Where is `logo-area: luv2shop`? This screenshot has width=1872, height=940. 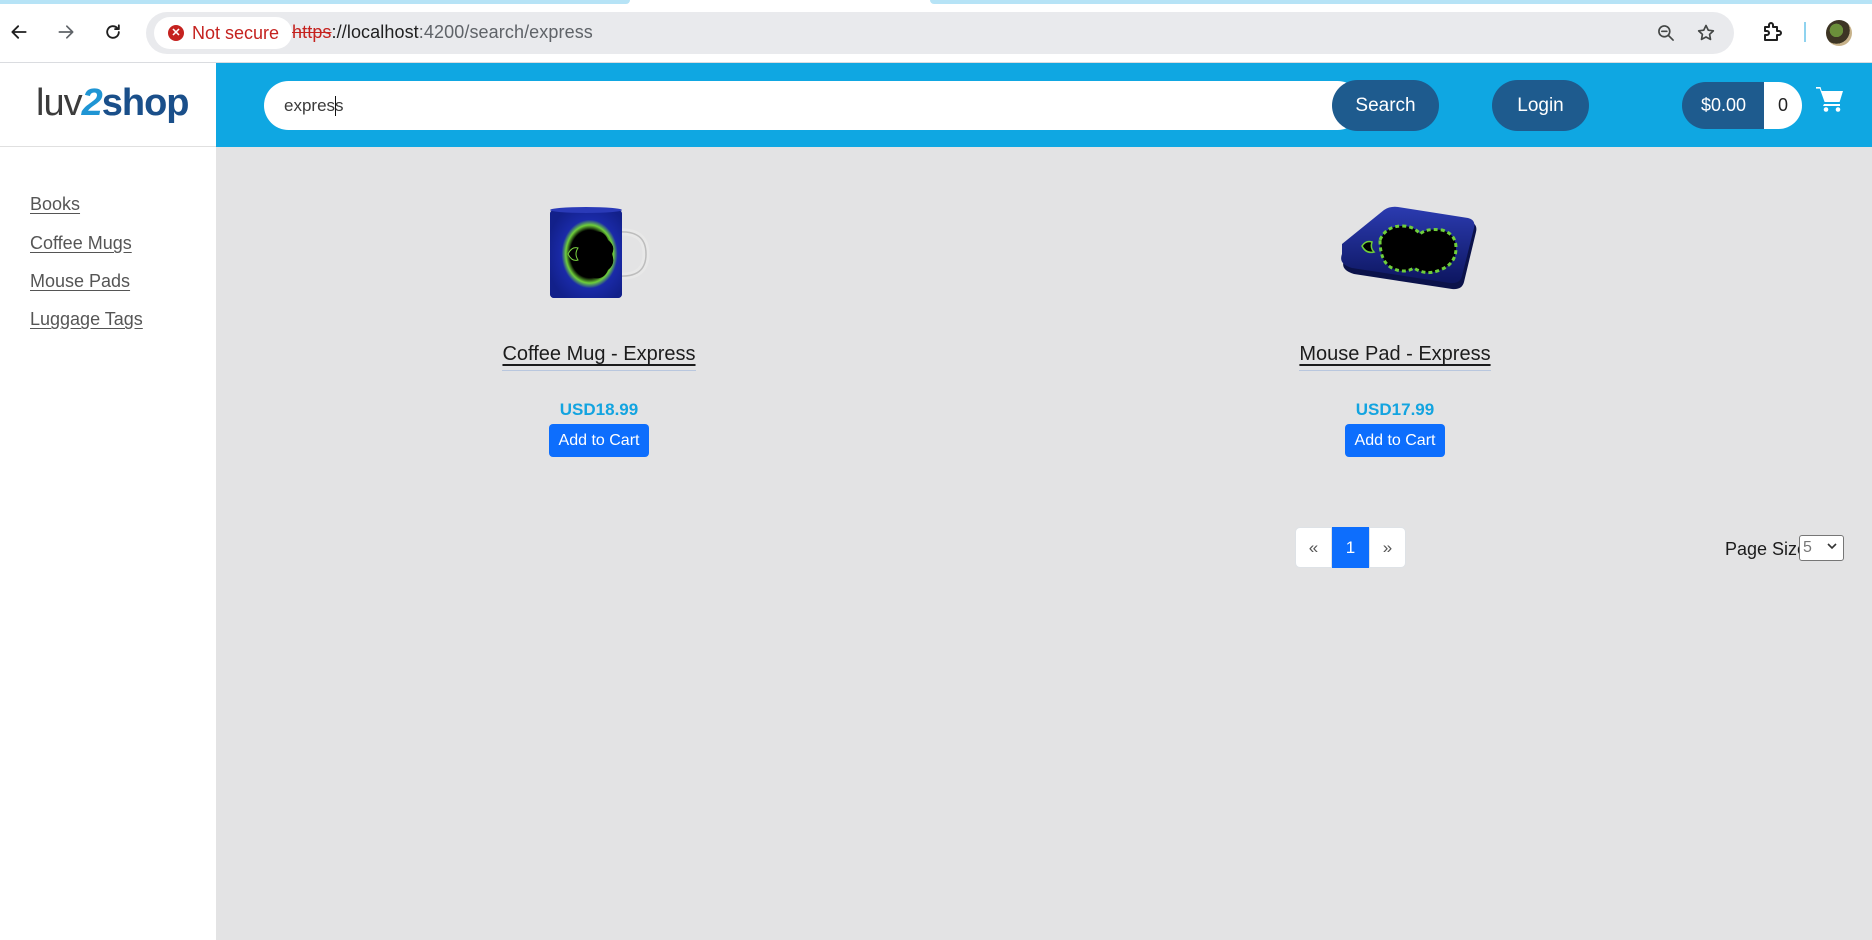
logo-area: luv2shop is located at coordinates (108, 105).